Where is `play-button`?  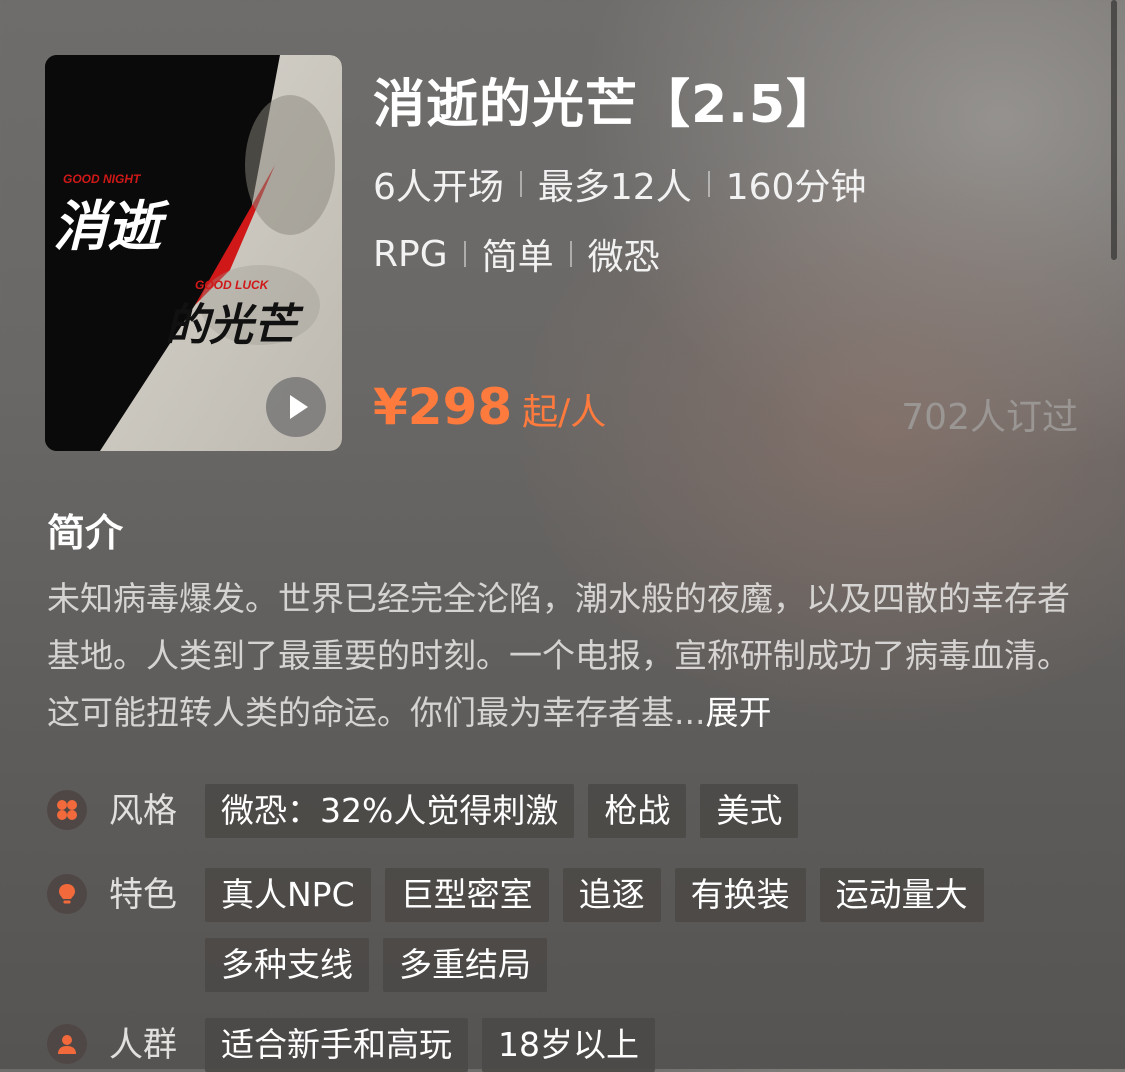
play-button is located at coordinates (296, 407).